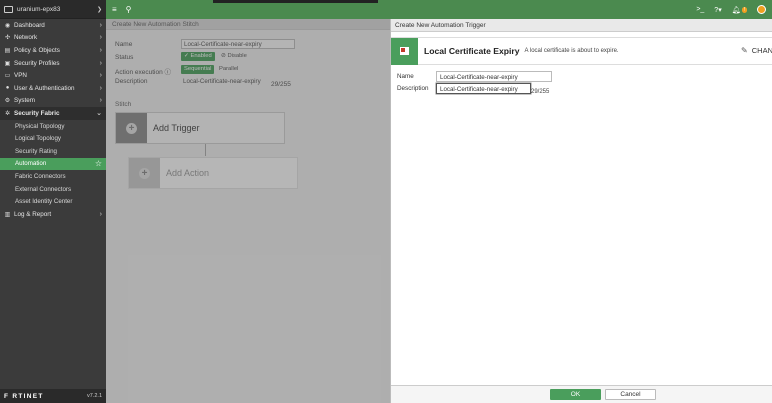 This screenshot has height=403, width=772. I want to click on bell-icon: 🔔︎, so click(736, 10).